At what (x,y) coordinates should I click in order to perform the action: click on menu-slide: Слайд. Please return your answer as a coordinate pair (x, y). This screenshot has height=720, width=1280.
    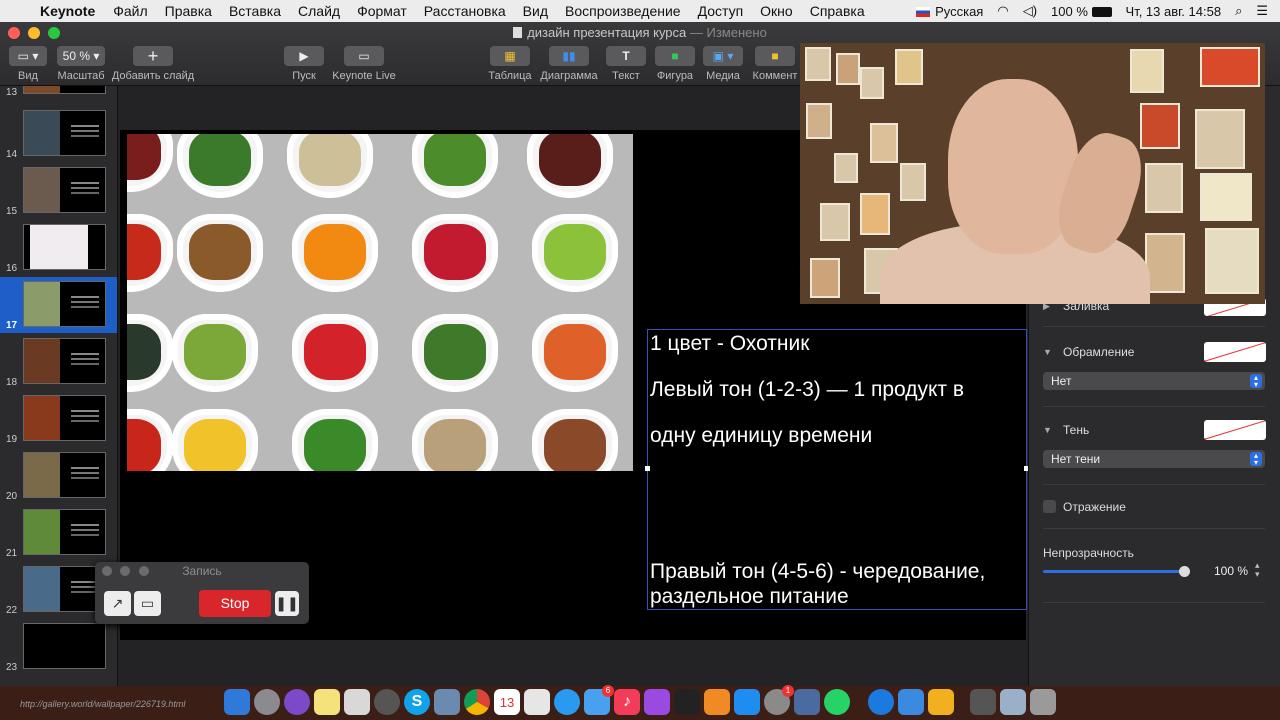
    Looking at the image, I should click on (319, 11).